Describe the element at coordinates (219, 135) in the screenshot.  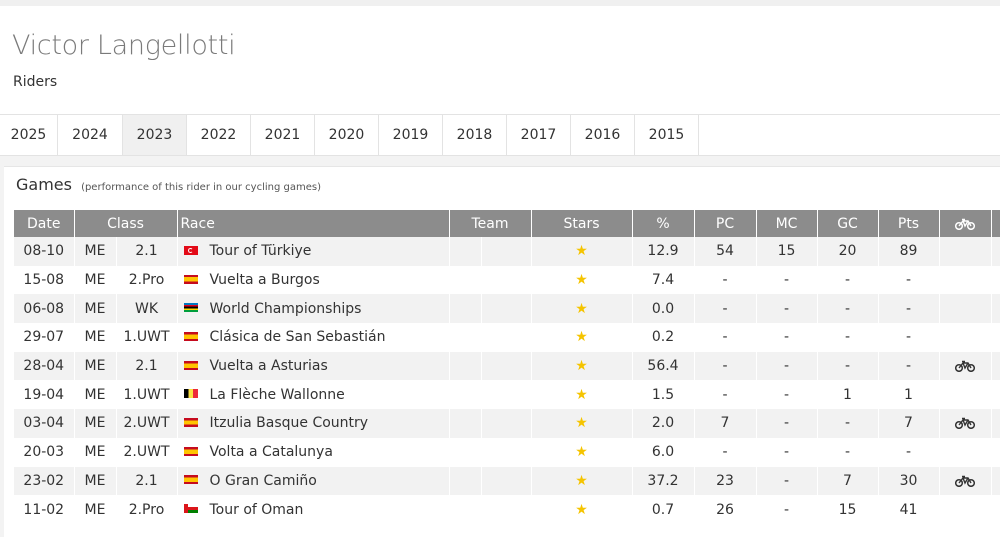
I see `tab-year-2022: 2022` at that location.